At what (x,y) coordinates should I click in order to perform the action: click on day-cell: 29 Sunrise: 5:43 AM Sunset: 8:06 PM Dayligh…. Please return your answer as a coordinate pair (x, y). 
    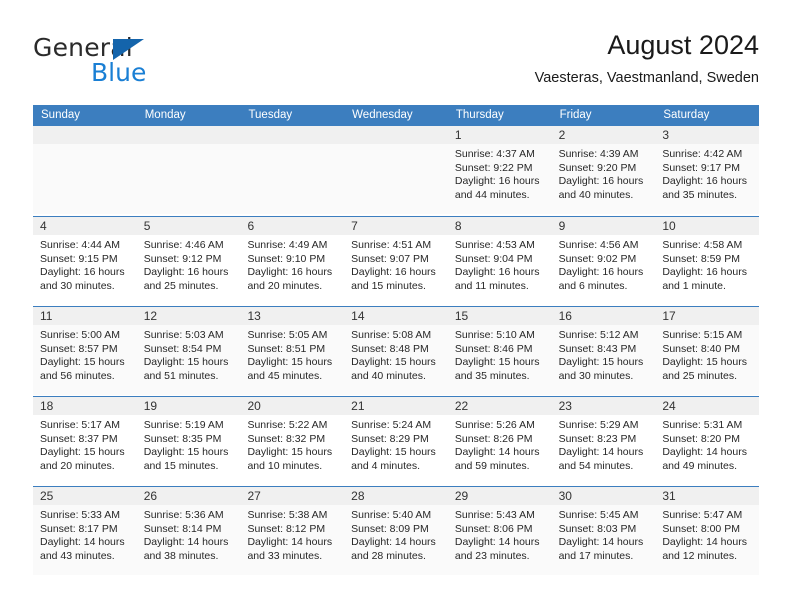
    Looking at the image, I should click on (499, 531).